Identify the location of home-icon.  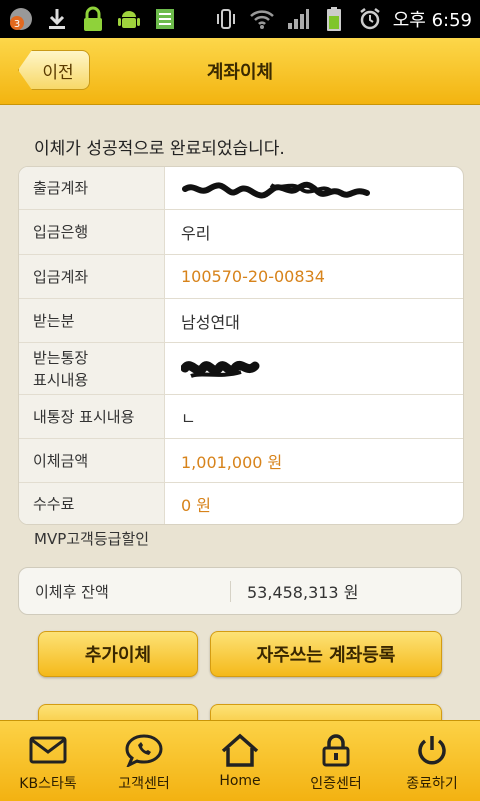
(240, 750).